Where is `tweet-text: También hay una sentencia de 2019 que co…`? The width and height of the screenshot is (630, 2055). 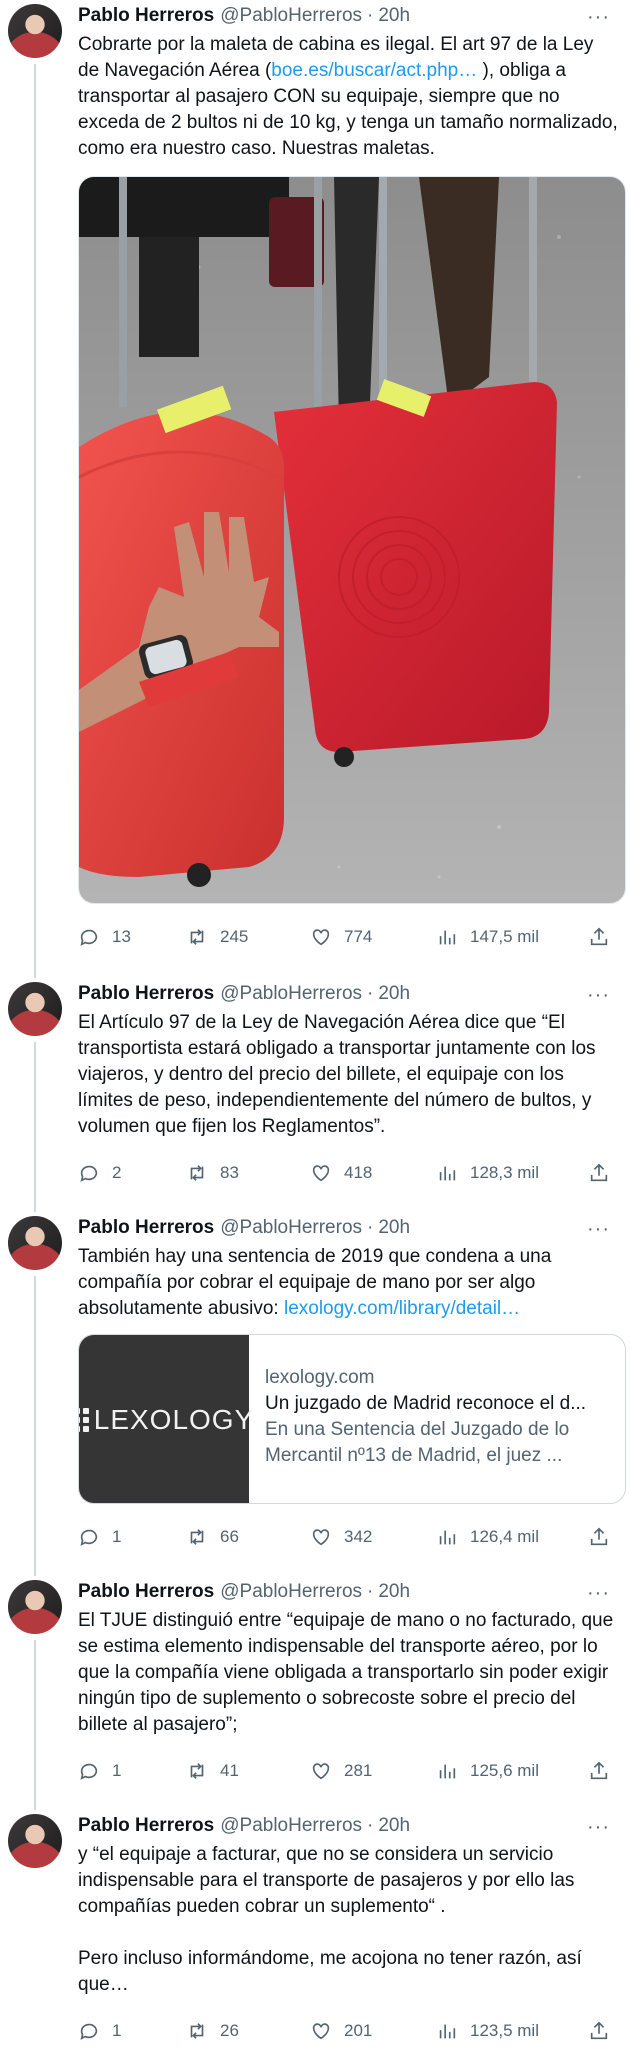 tweet-text: También hay una sentencia de 2019 que co… is located at coordinates (348, 1283).